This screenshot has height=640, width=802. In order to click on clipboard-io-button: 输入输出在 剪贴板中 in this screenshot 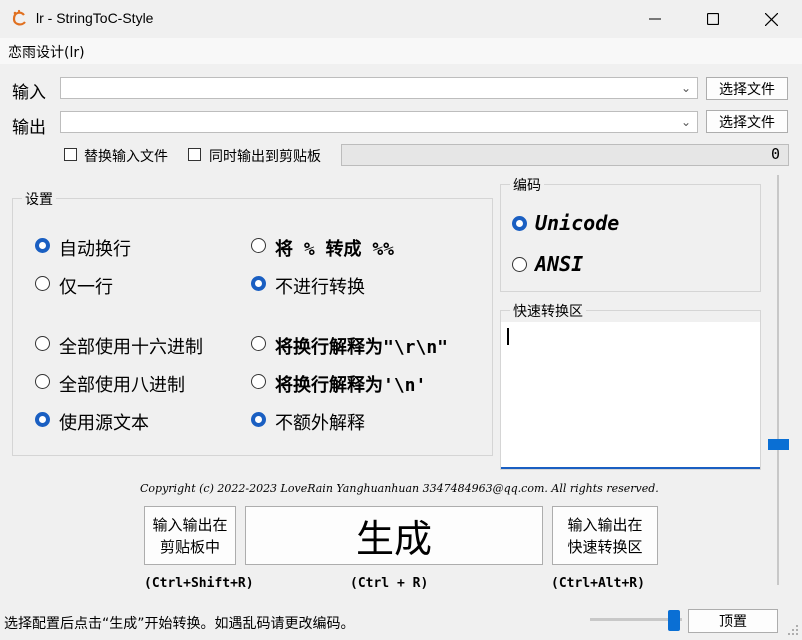, I will do `click(190, 535)`.